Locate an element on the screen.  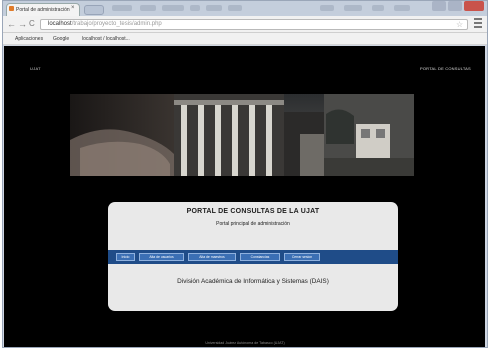
minimize-icon is located at coordinates (439, 6).